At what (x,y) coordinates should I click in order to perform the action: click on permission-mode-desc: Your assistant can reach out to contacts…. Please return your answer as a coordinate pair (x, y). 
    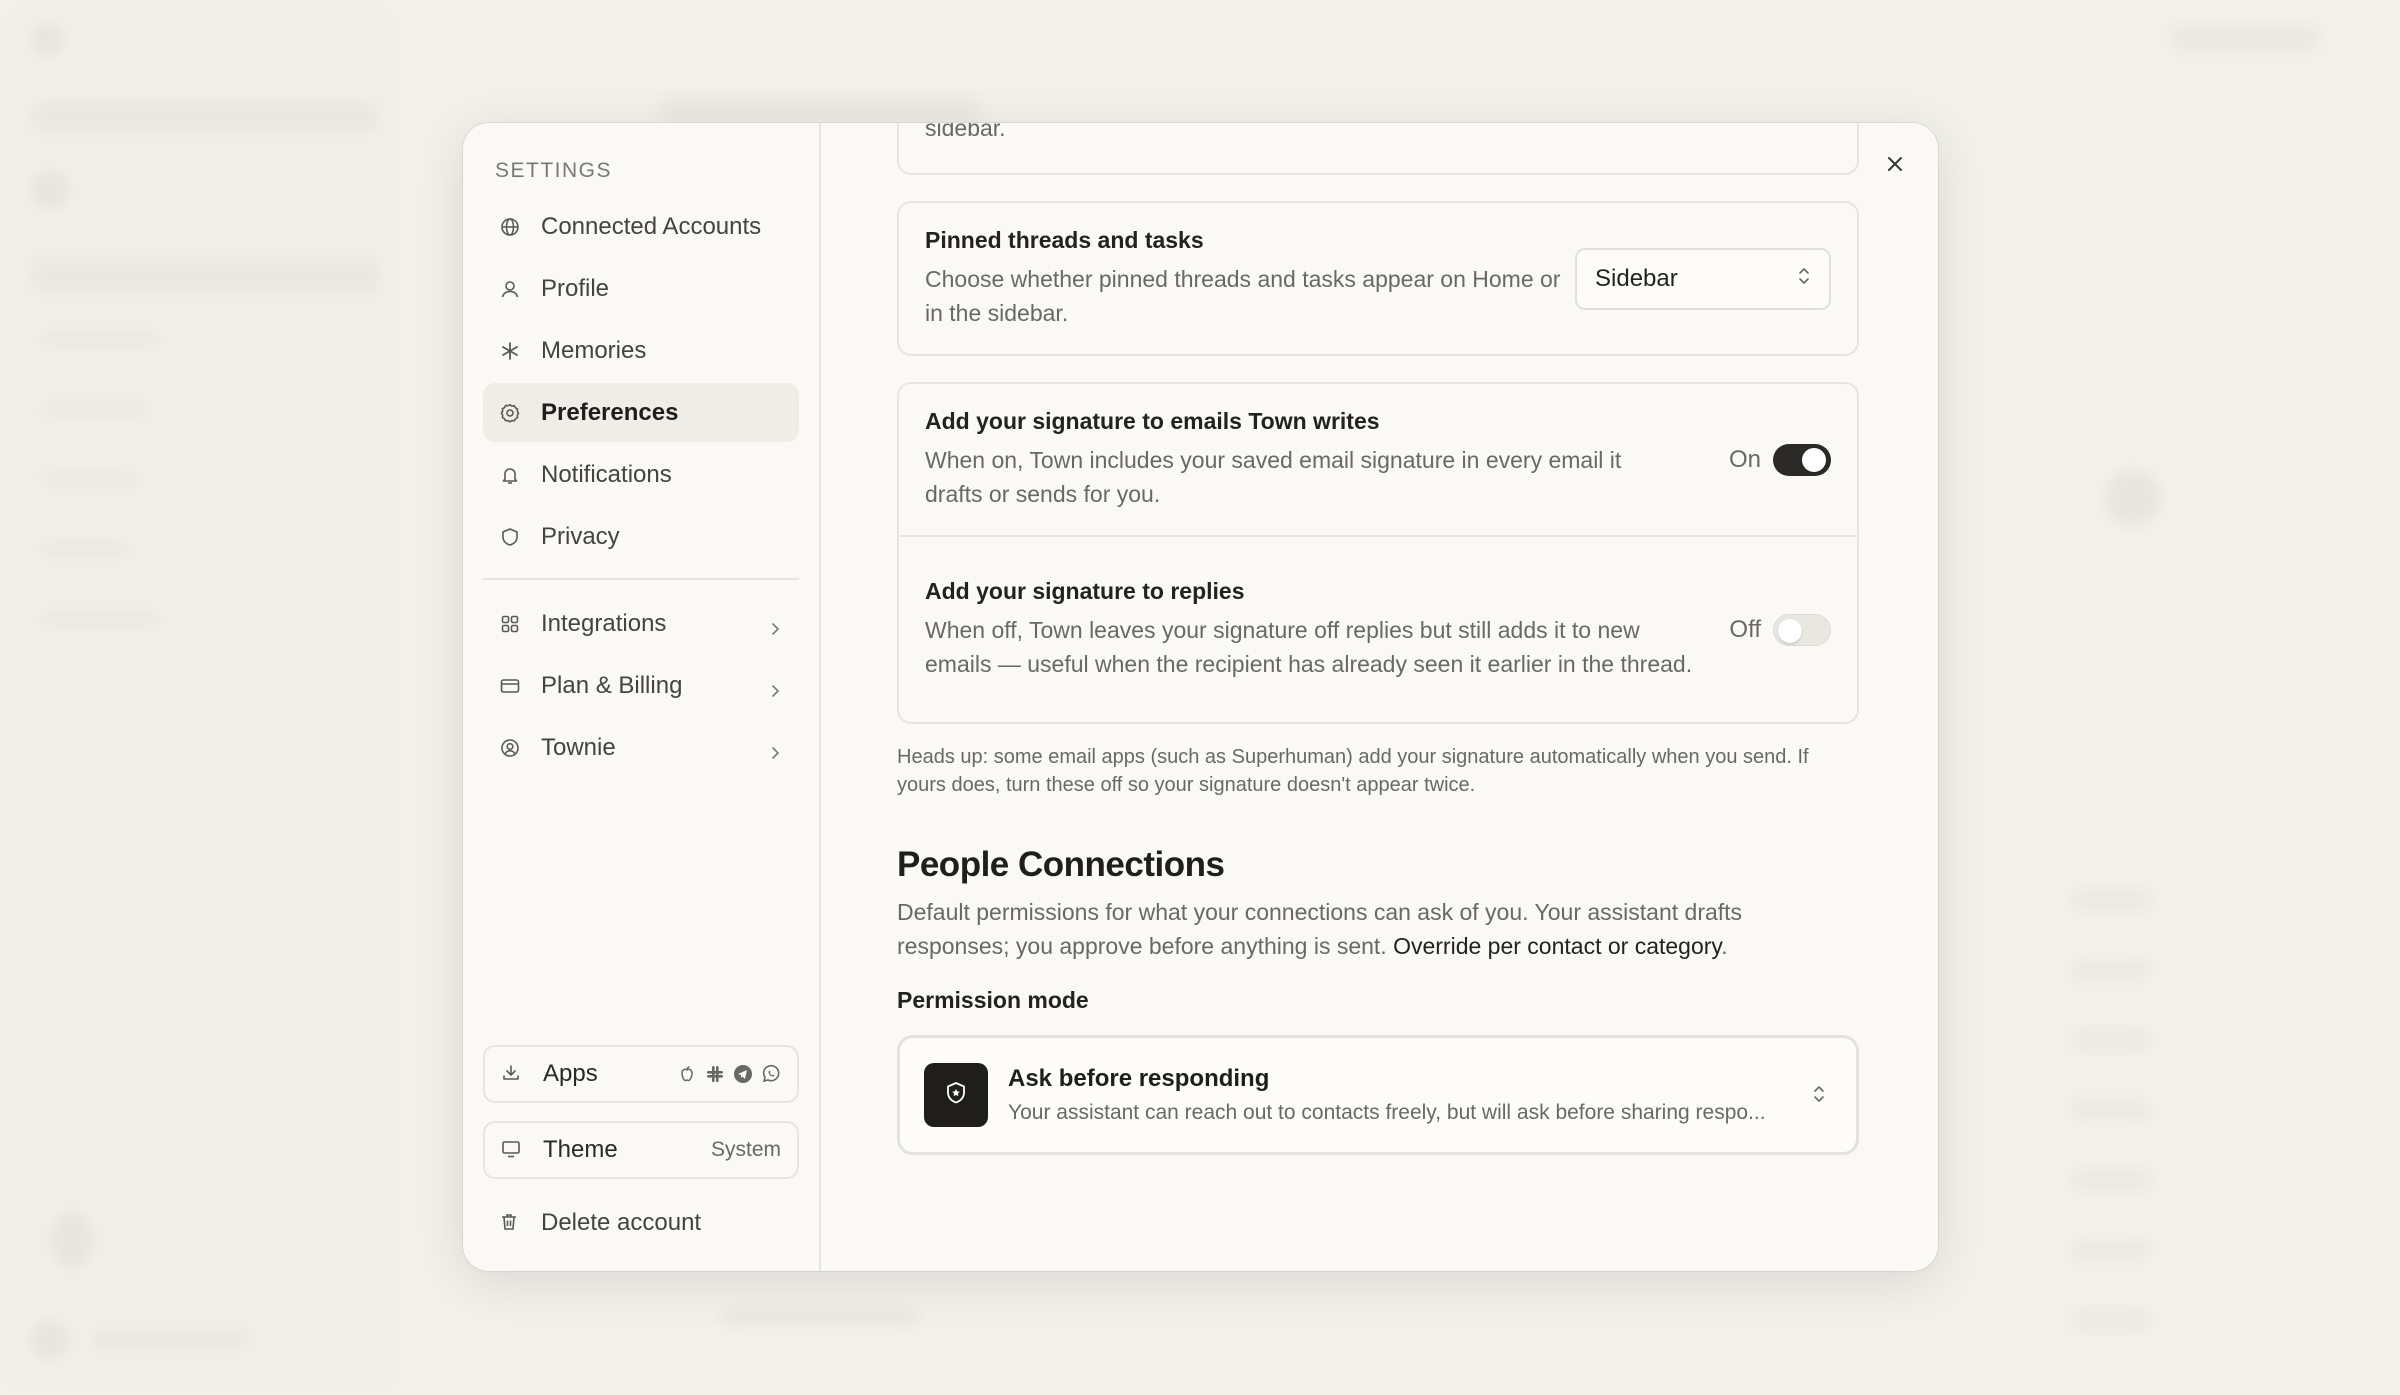
    Looking at the image, I should click on (1387, 1112).